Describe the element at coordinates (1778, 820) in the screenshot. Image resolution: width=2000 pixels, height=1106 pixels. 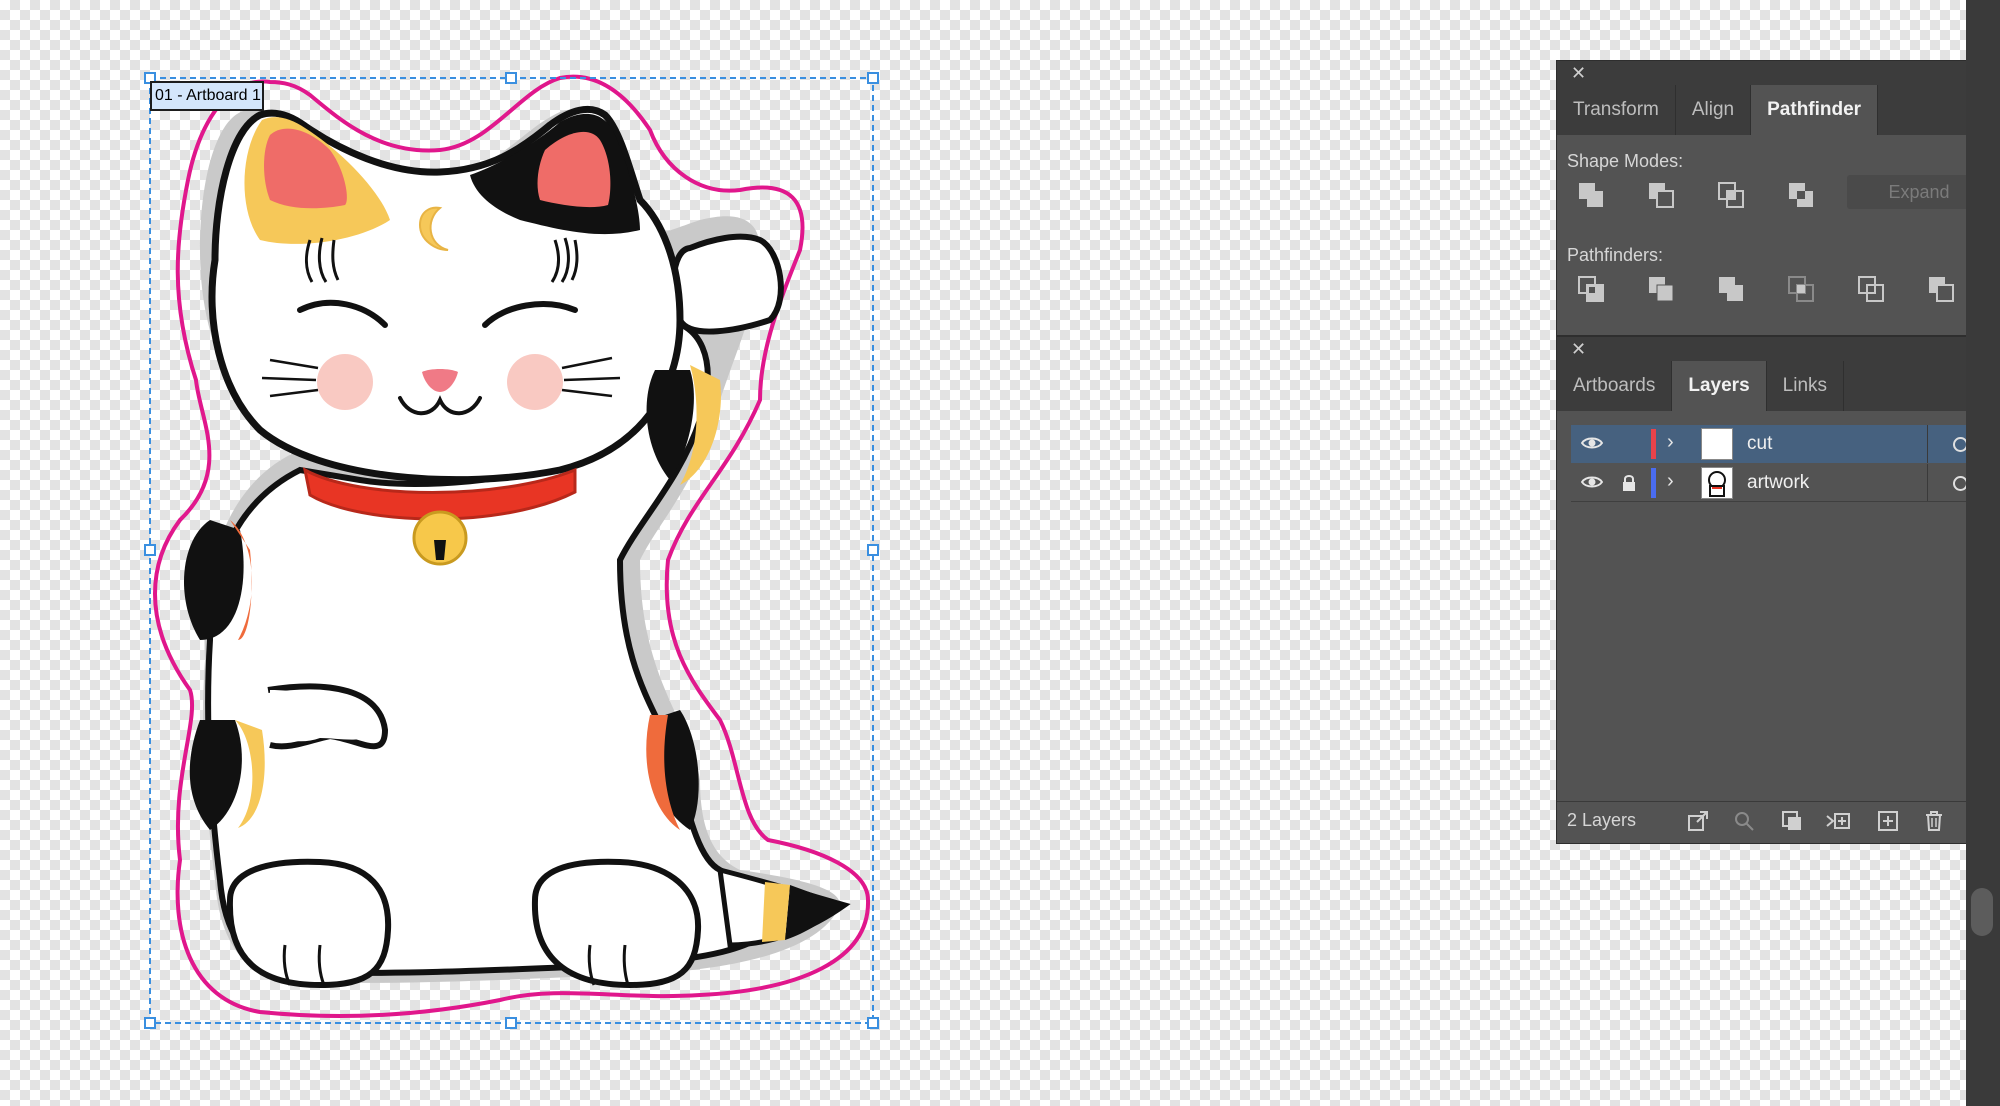
I see `layers-footer: 2 Layers` at that location.